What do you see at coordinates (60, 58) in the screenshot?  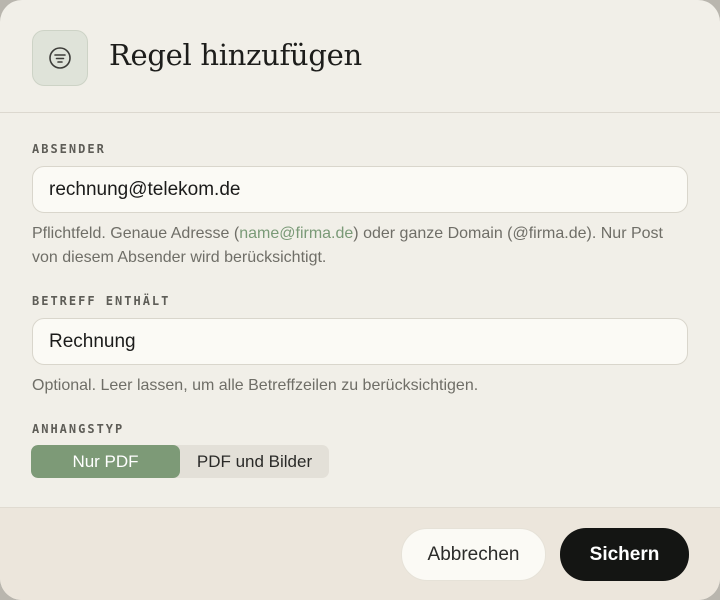 I see `filter-icon` at bounding box center [60, 58].